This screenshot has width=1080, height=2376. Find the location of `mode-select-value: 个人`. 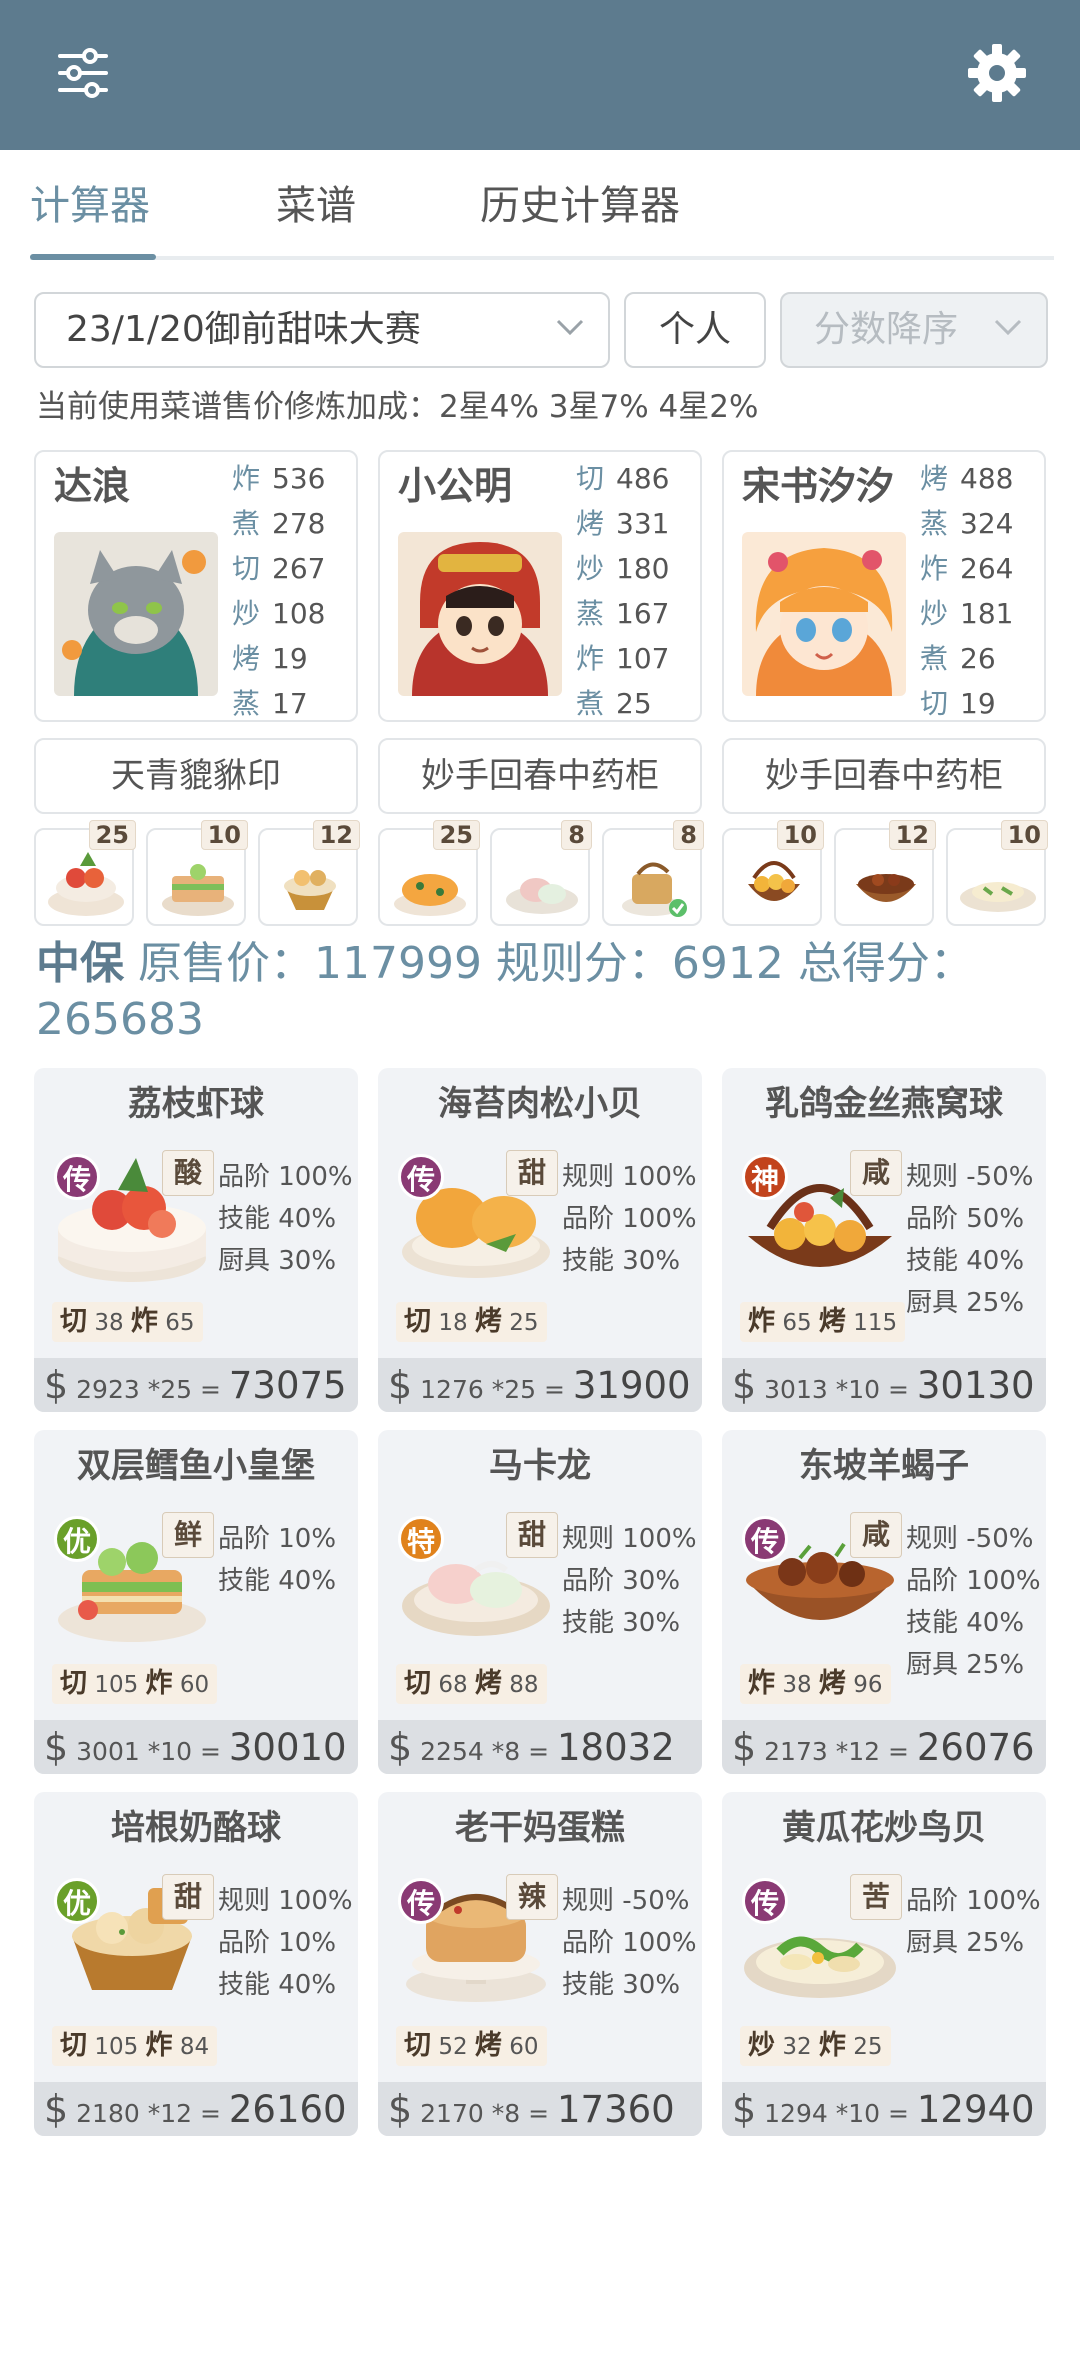

mode-select-value: 个人 is located at coordinates (694, 329).